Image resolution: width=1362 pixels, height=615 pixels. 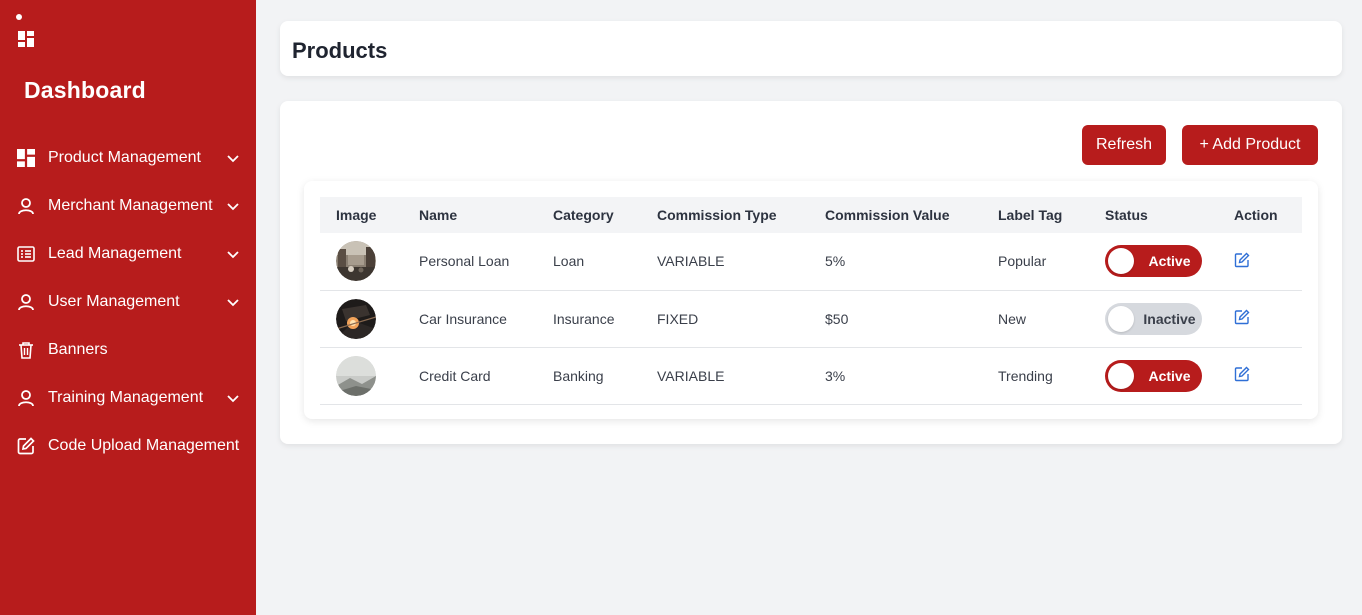 I want to click on column-header-commission-type: Commission Type, so click(x=717, y=215).